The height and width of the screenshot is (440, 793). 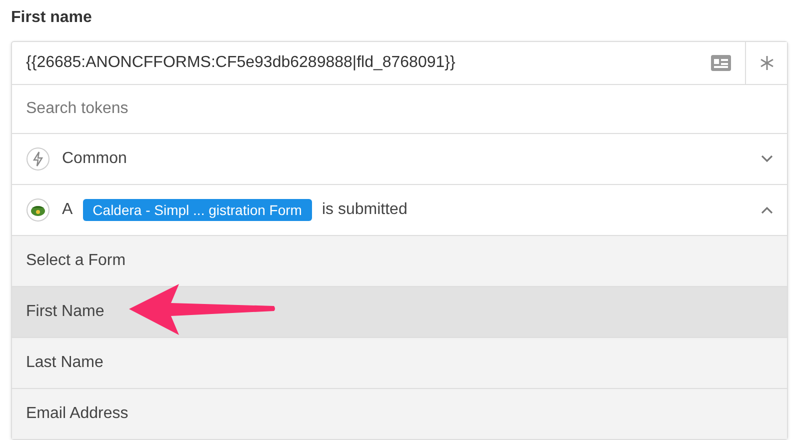 I want to click on trigger-suffix: is submitted, so click(x=365, y=210).